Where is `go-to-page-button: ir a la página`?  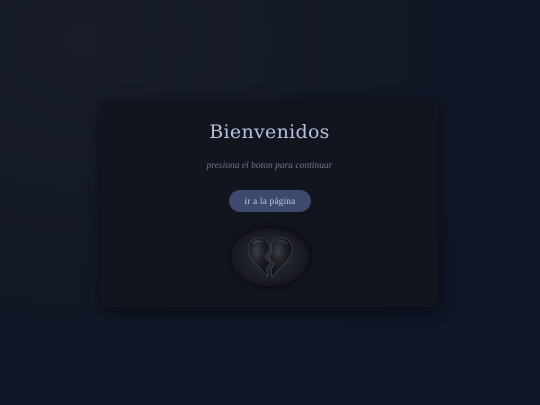 go-to-page-button: ir a la página is located at coordinates (270, 201).